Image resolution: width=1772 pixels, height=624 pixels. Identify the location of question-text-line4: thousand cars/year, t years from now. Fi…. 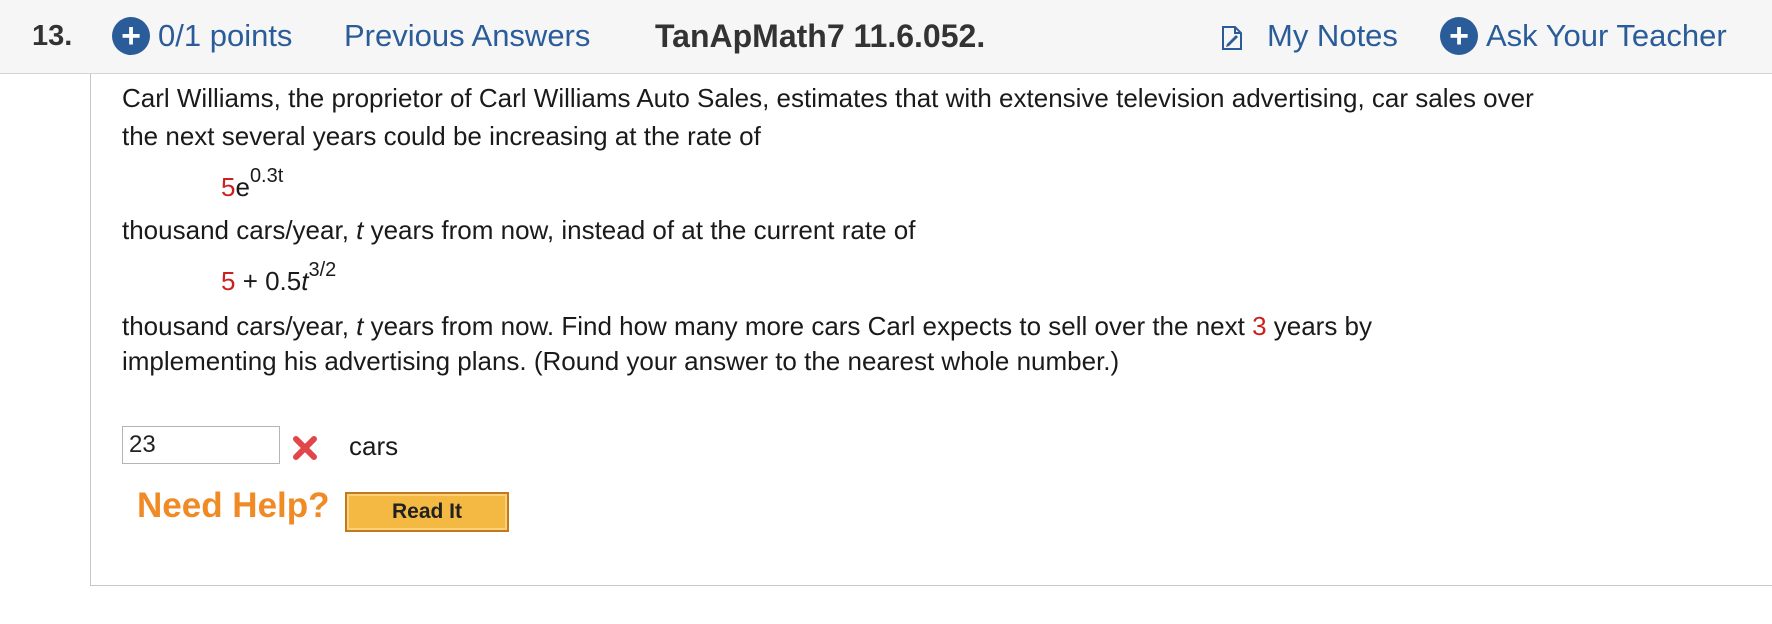
(747, 326).